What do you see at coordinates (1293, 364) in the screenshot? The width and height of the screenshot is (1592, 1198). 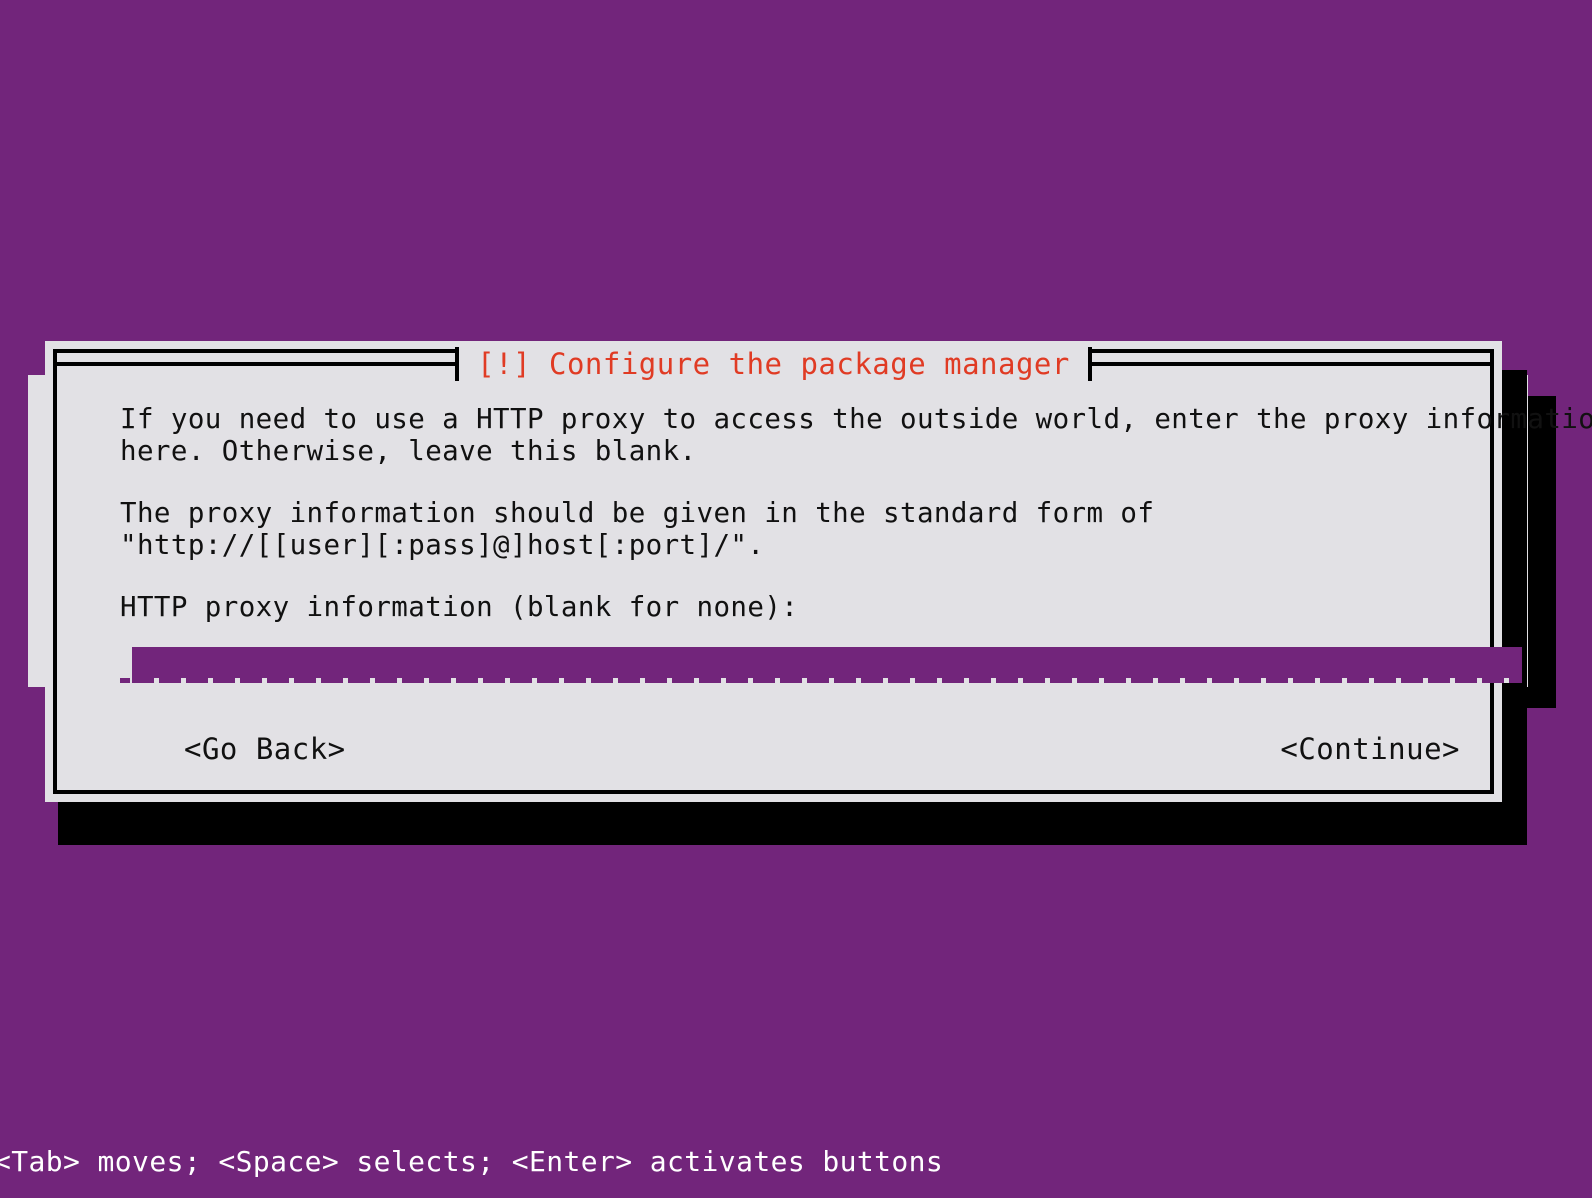 I see `title-rule-right` at bounding box center [1293, 364].